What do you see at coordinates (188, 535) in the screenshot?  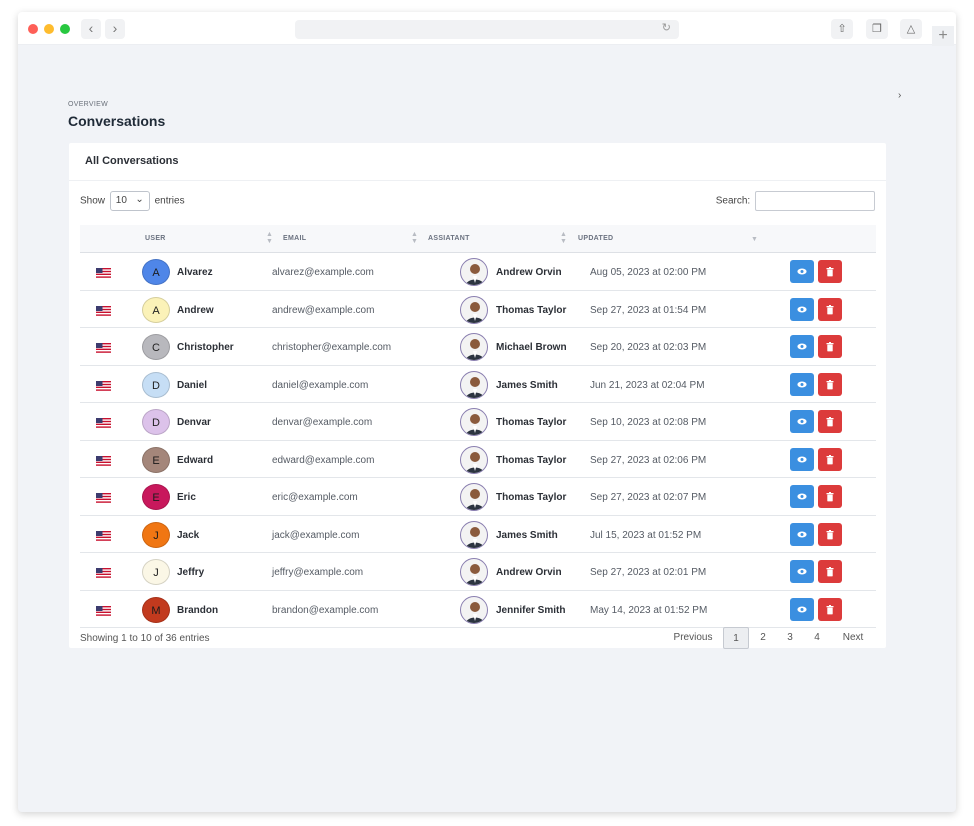 I see `user-name: Jack` at bounding box center [188, 535].